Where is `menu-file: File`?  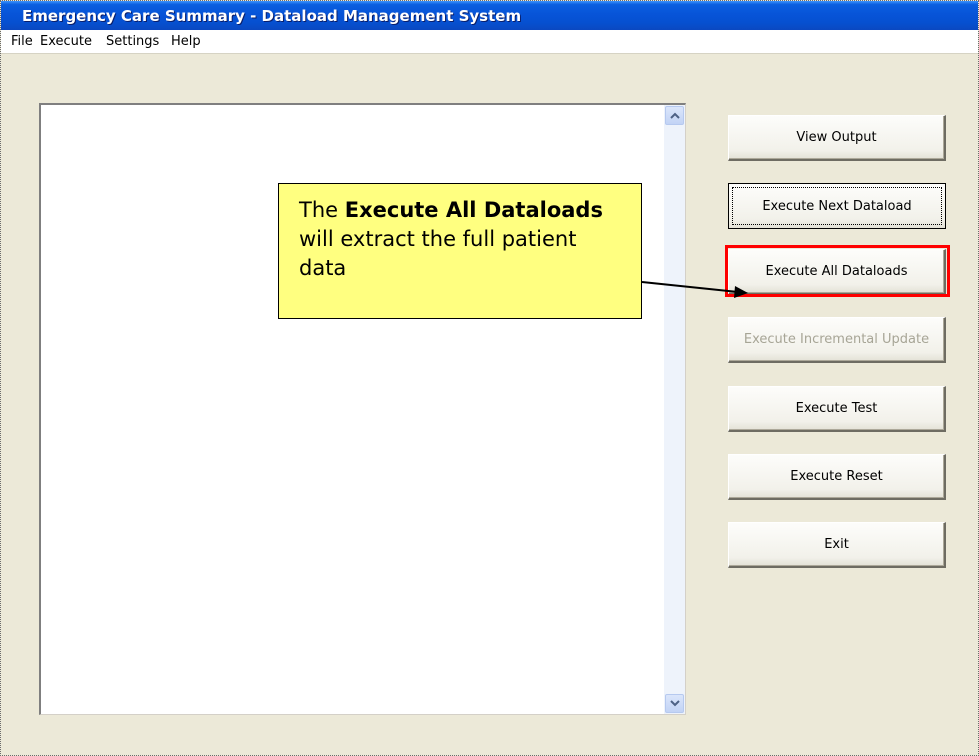
menu-file: File is located at coordinates (22, 41).